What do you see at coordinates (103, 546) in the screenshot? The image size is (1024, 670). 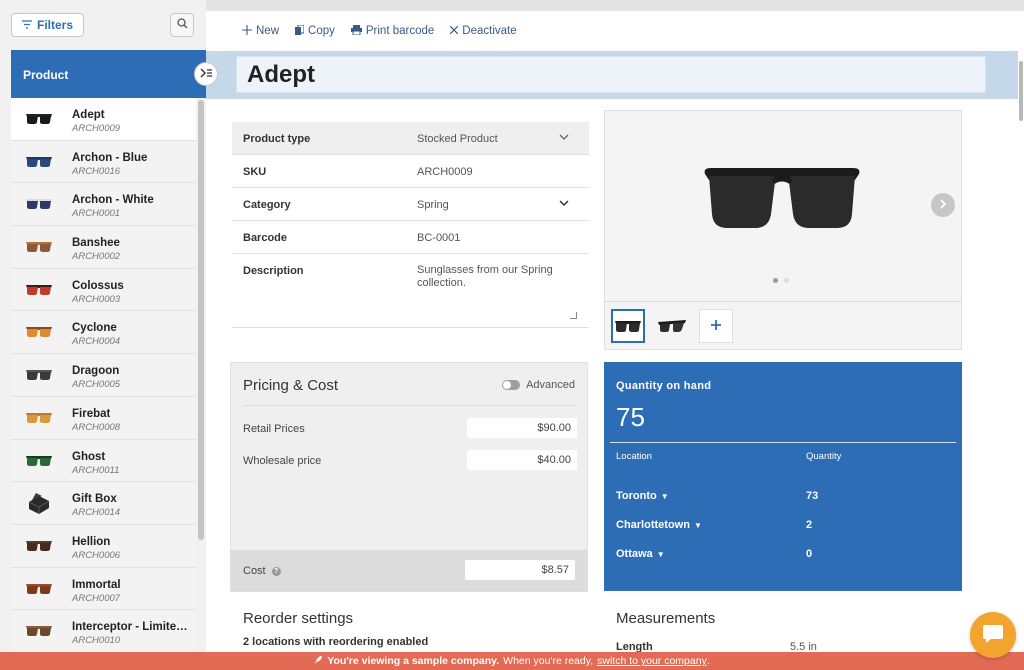 I see `product-list-item: Hellion ARCH0006` at bounding box center [103, 546].